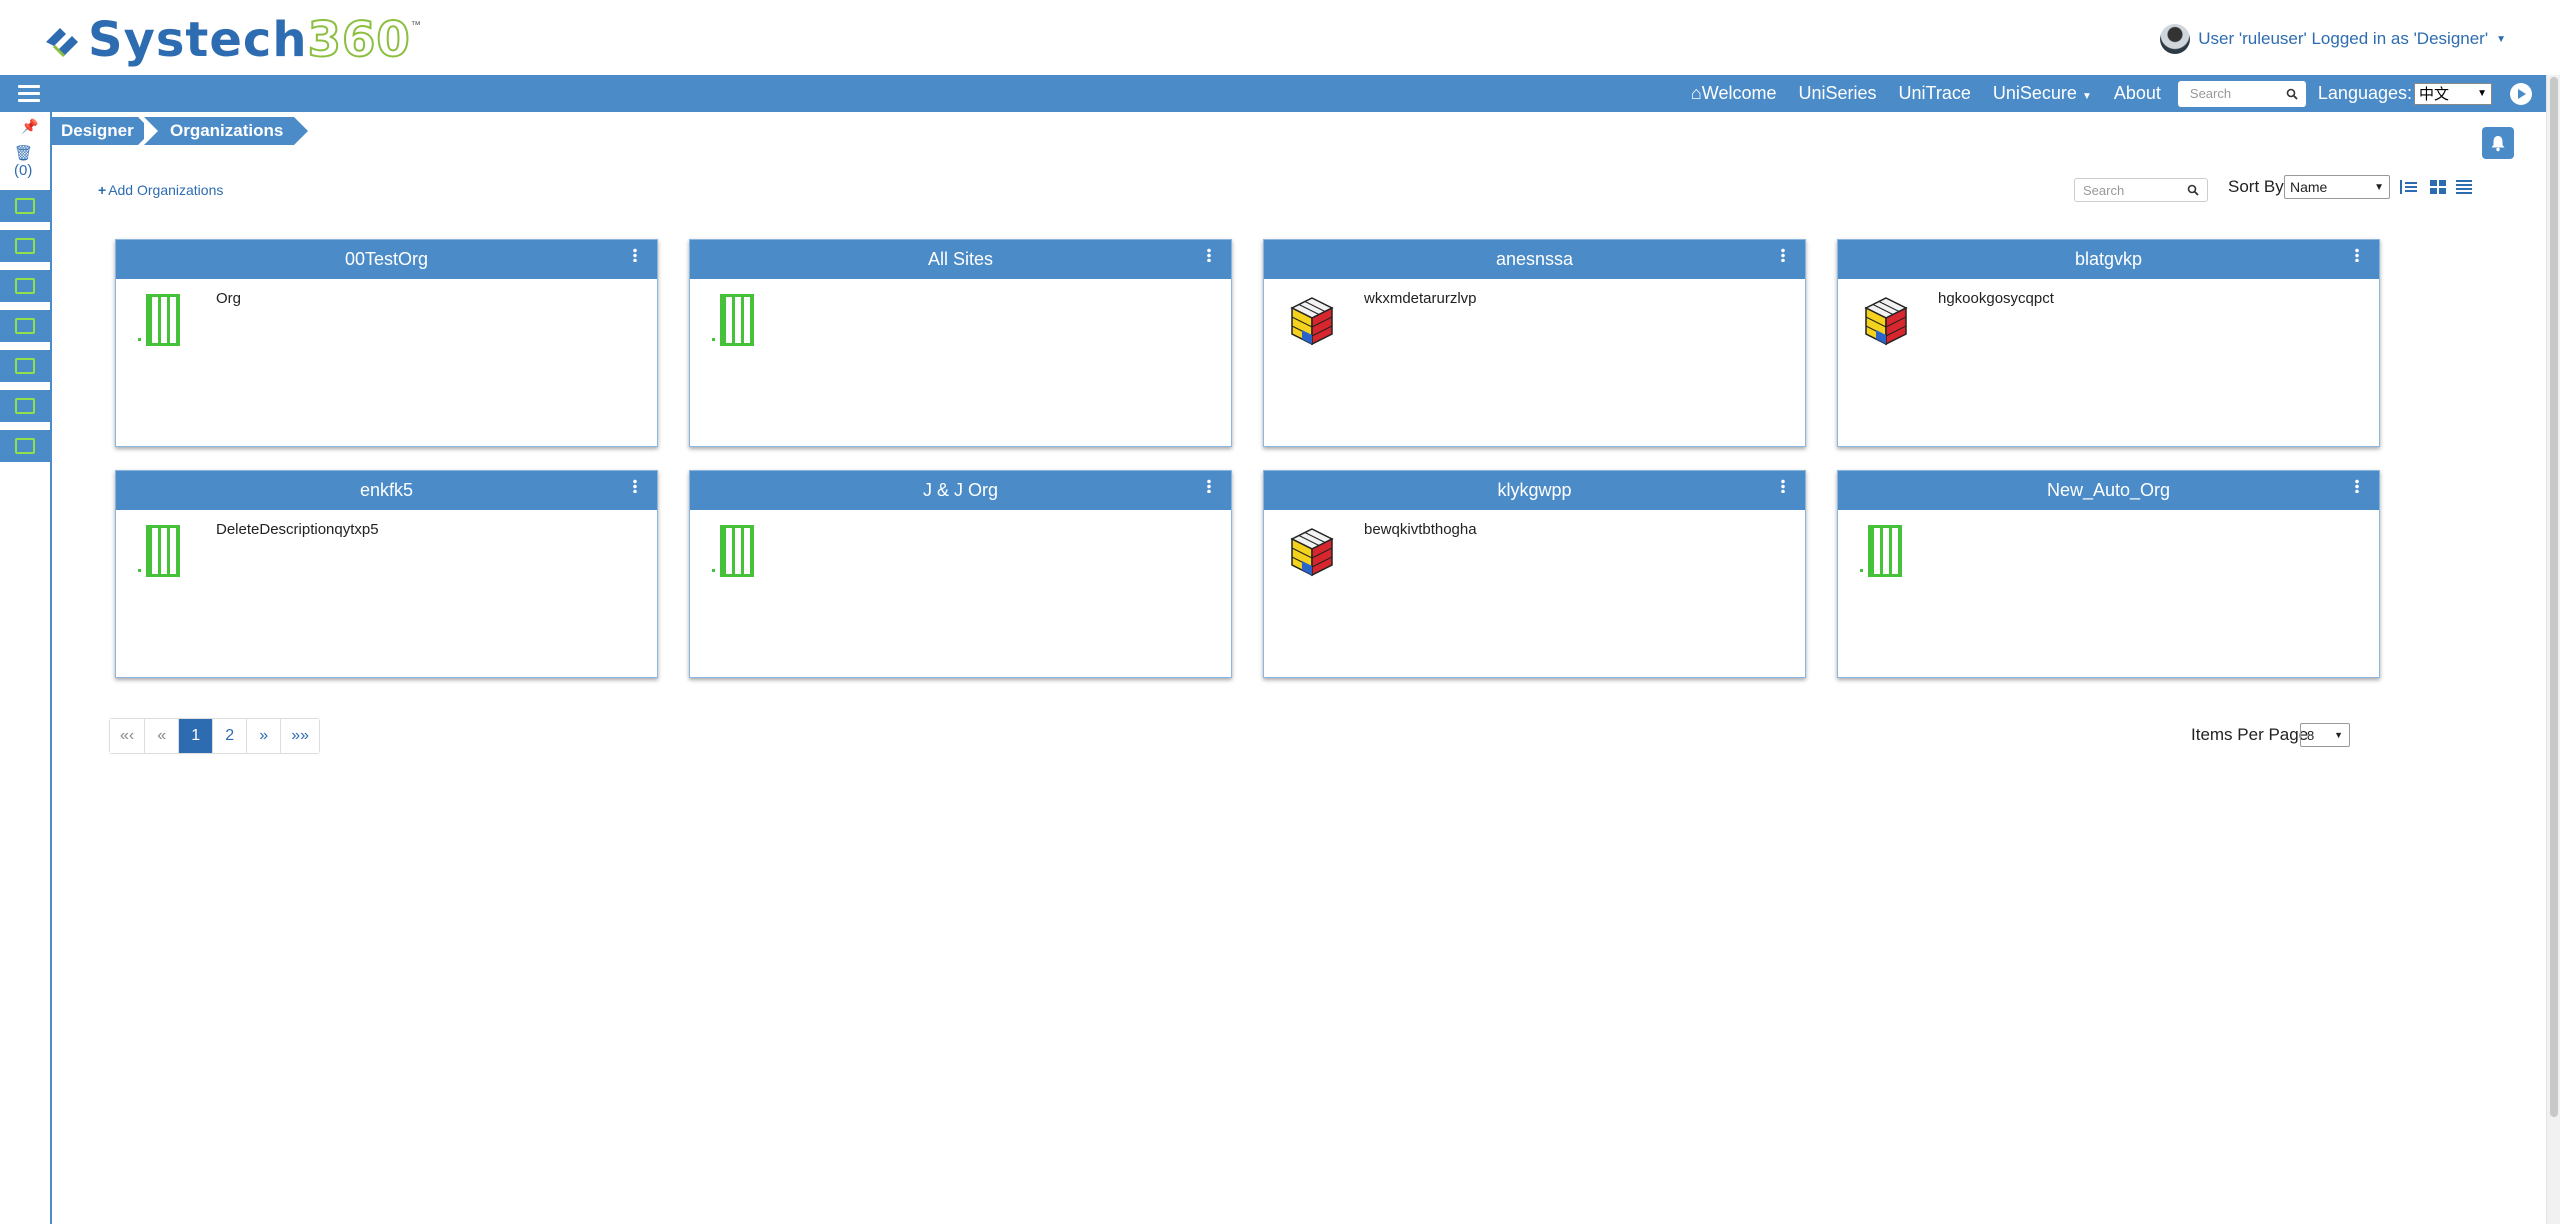 The height and width of the screenshot is (1224, 2560). I want to click on home-icon: ⌂, so click(1696, 93).